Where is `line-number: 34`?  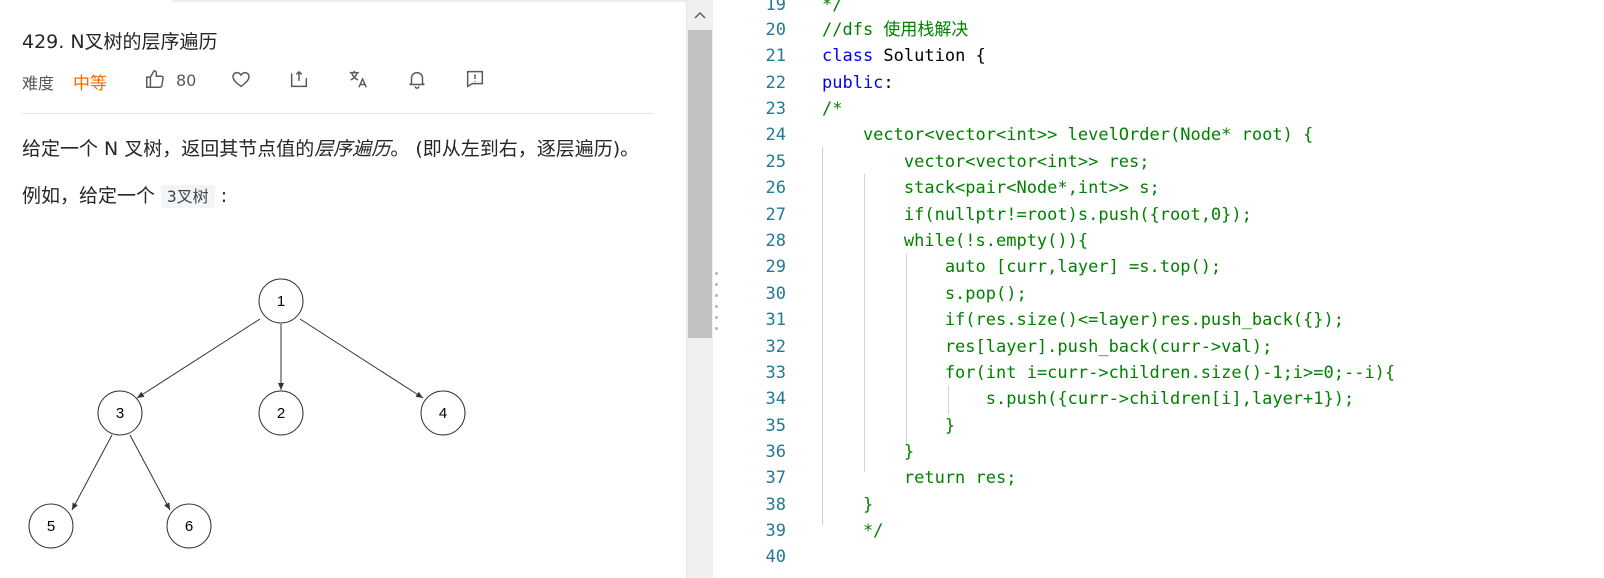
line-number: 34 is located at coordinates (775, 399).